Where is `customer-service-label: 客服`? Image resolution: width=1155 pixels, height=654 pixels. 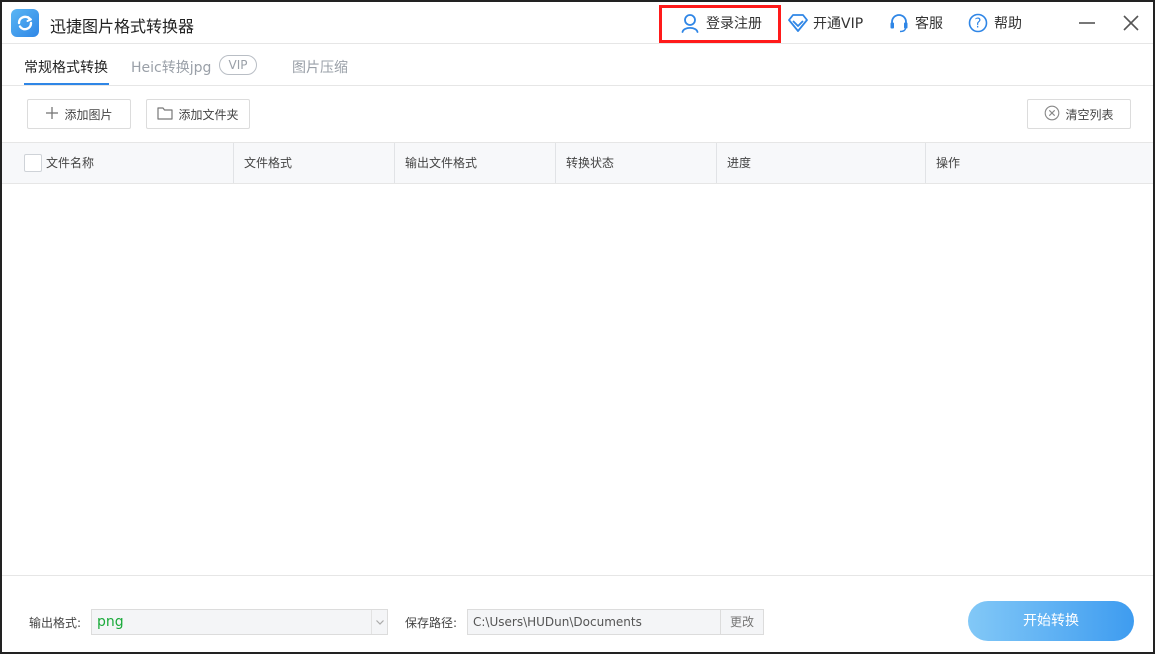
customer-service-label: 客服 is located at coordinates (929, 24).